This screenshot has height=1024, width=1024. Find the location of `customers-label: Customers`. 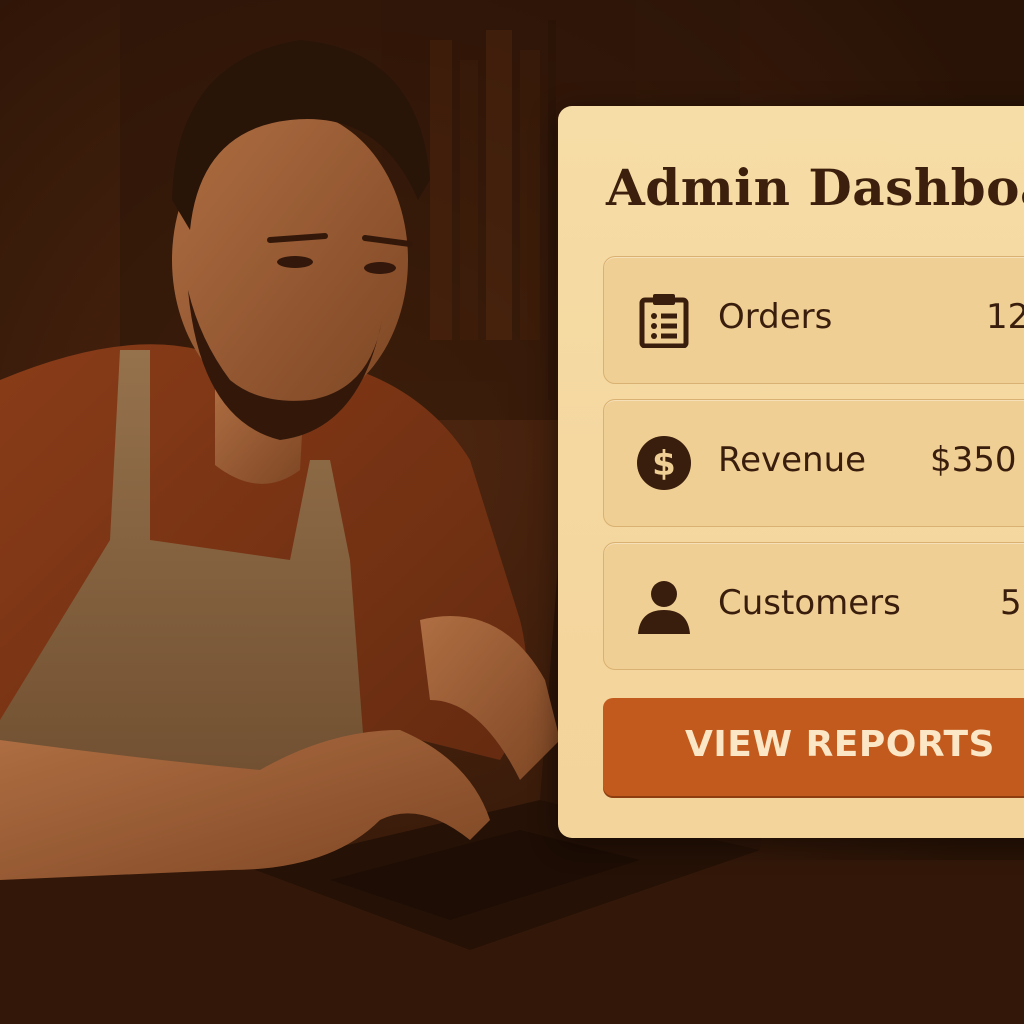

customers-label: Customers is located at coordinates (809, 603).